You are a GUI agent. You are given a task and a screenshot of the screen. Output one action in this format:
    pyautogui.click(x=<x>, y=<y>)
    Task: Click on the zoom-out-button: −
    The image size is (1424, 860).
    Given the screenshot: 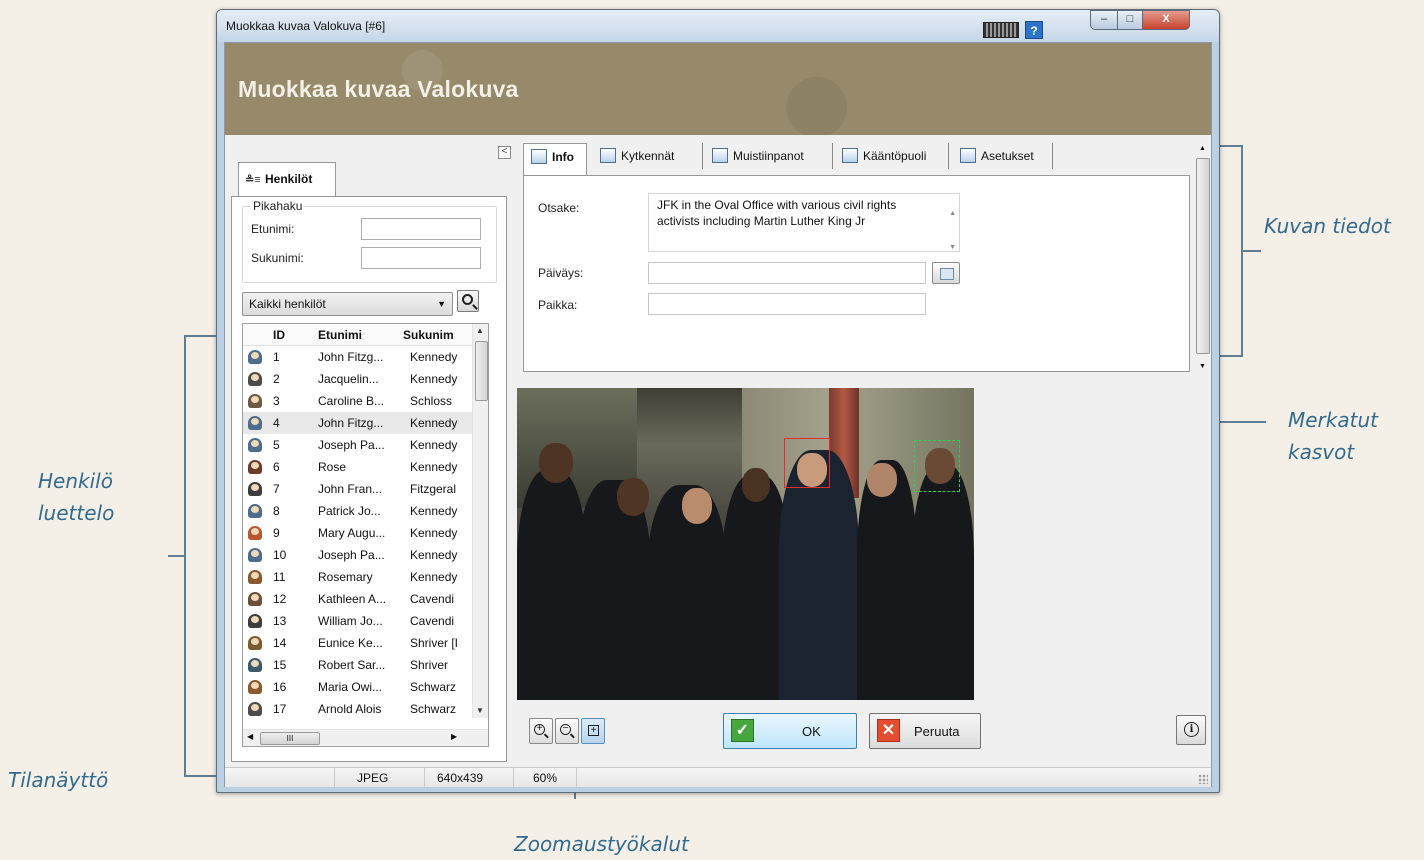 What is the action you would take?
    pyautogui.click(x=567, y=731)
    